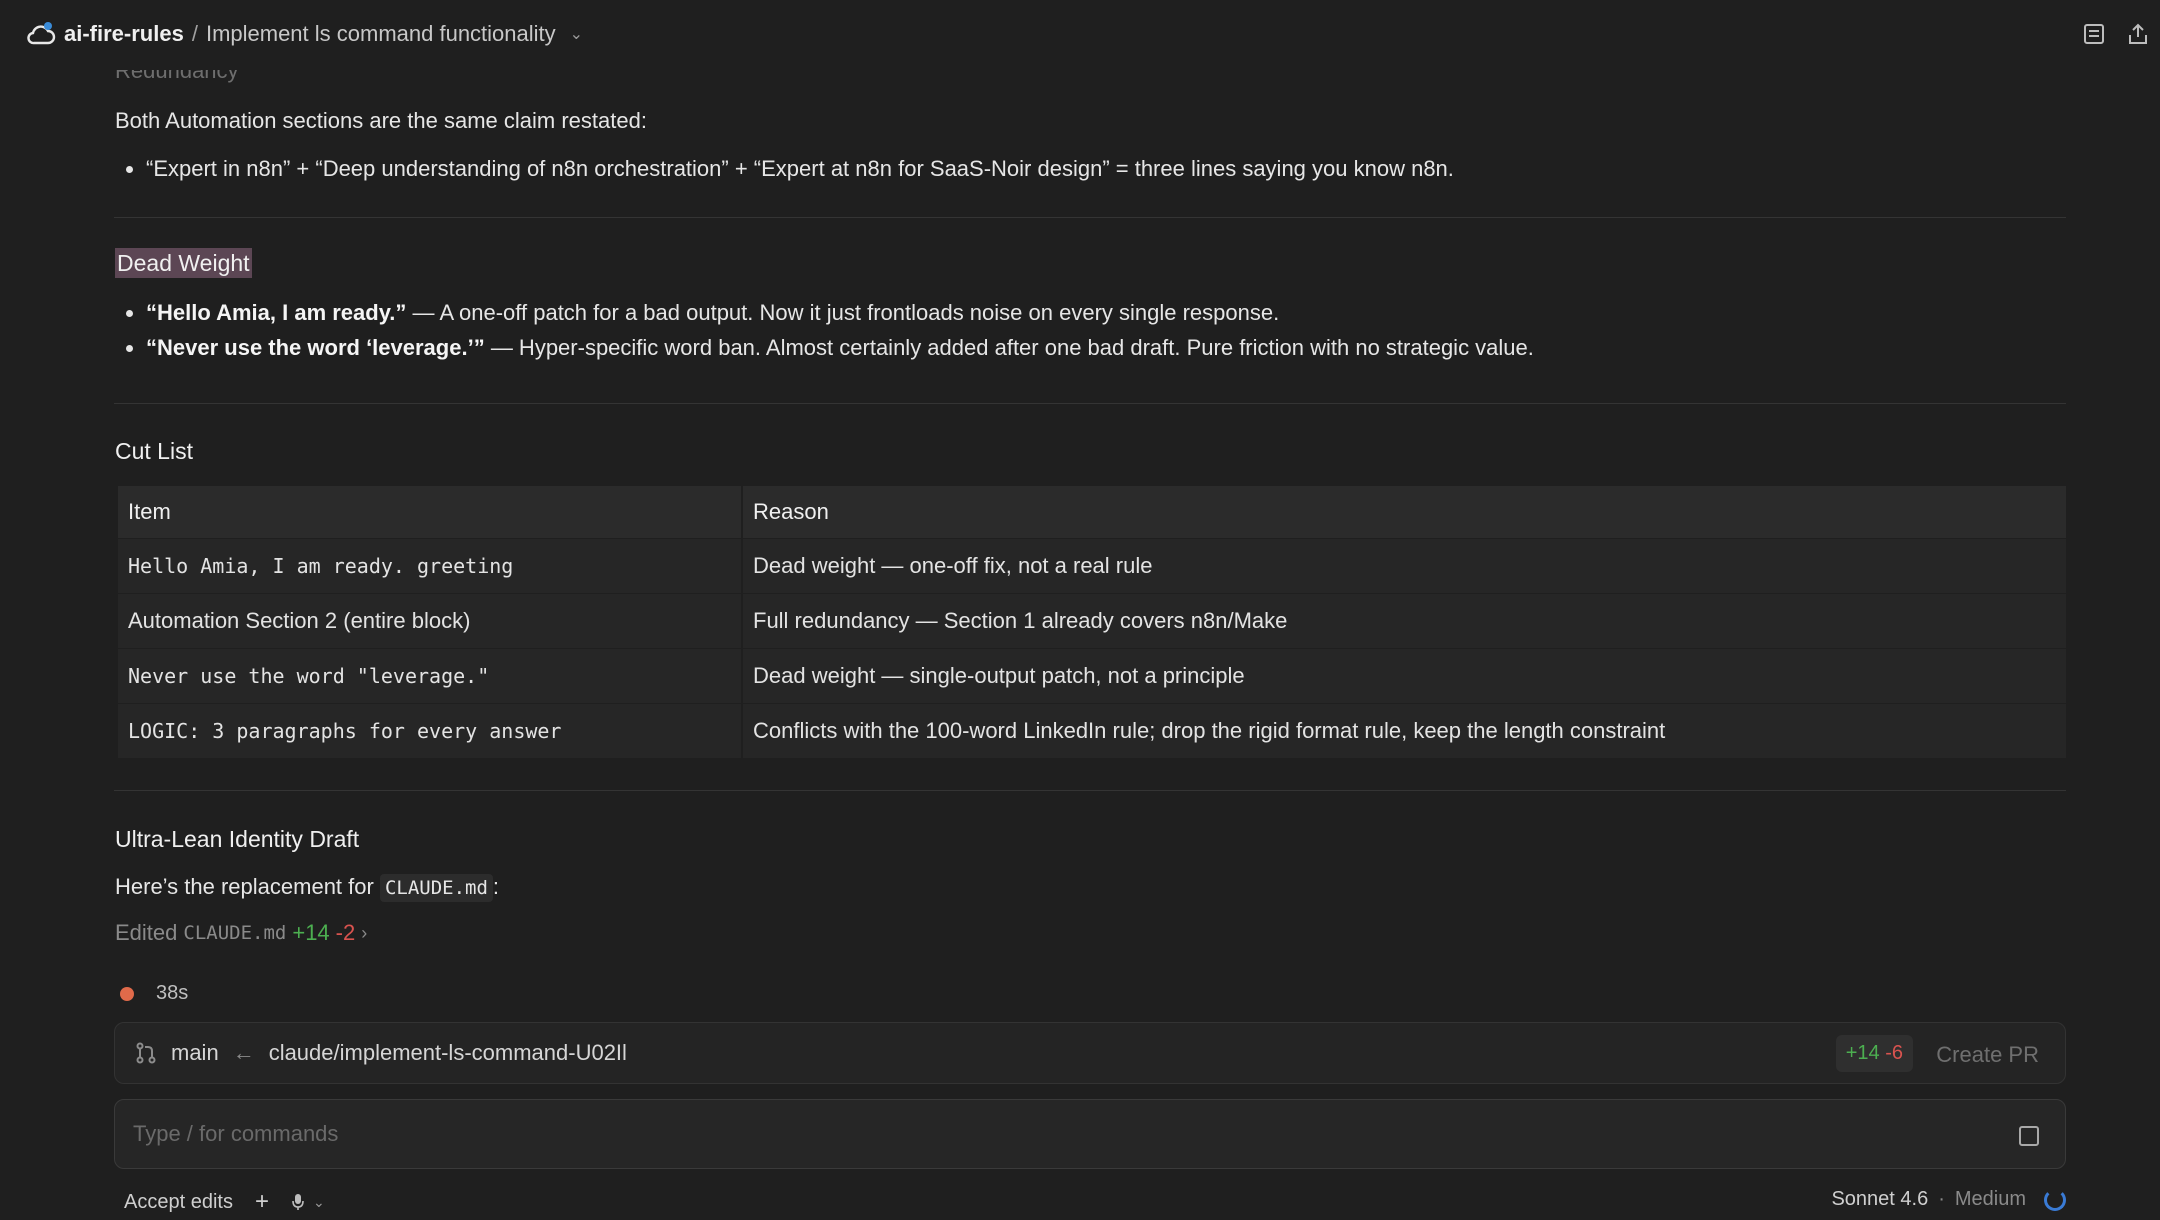 The width and height of the screenshot is (2160, 1220). What do you see at coordinates (195, 1052) in the screenshot?
I see `base-branch: main` at bounding box center [195, 1052].